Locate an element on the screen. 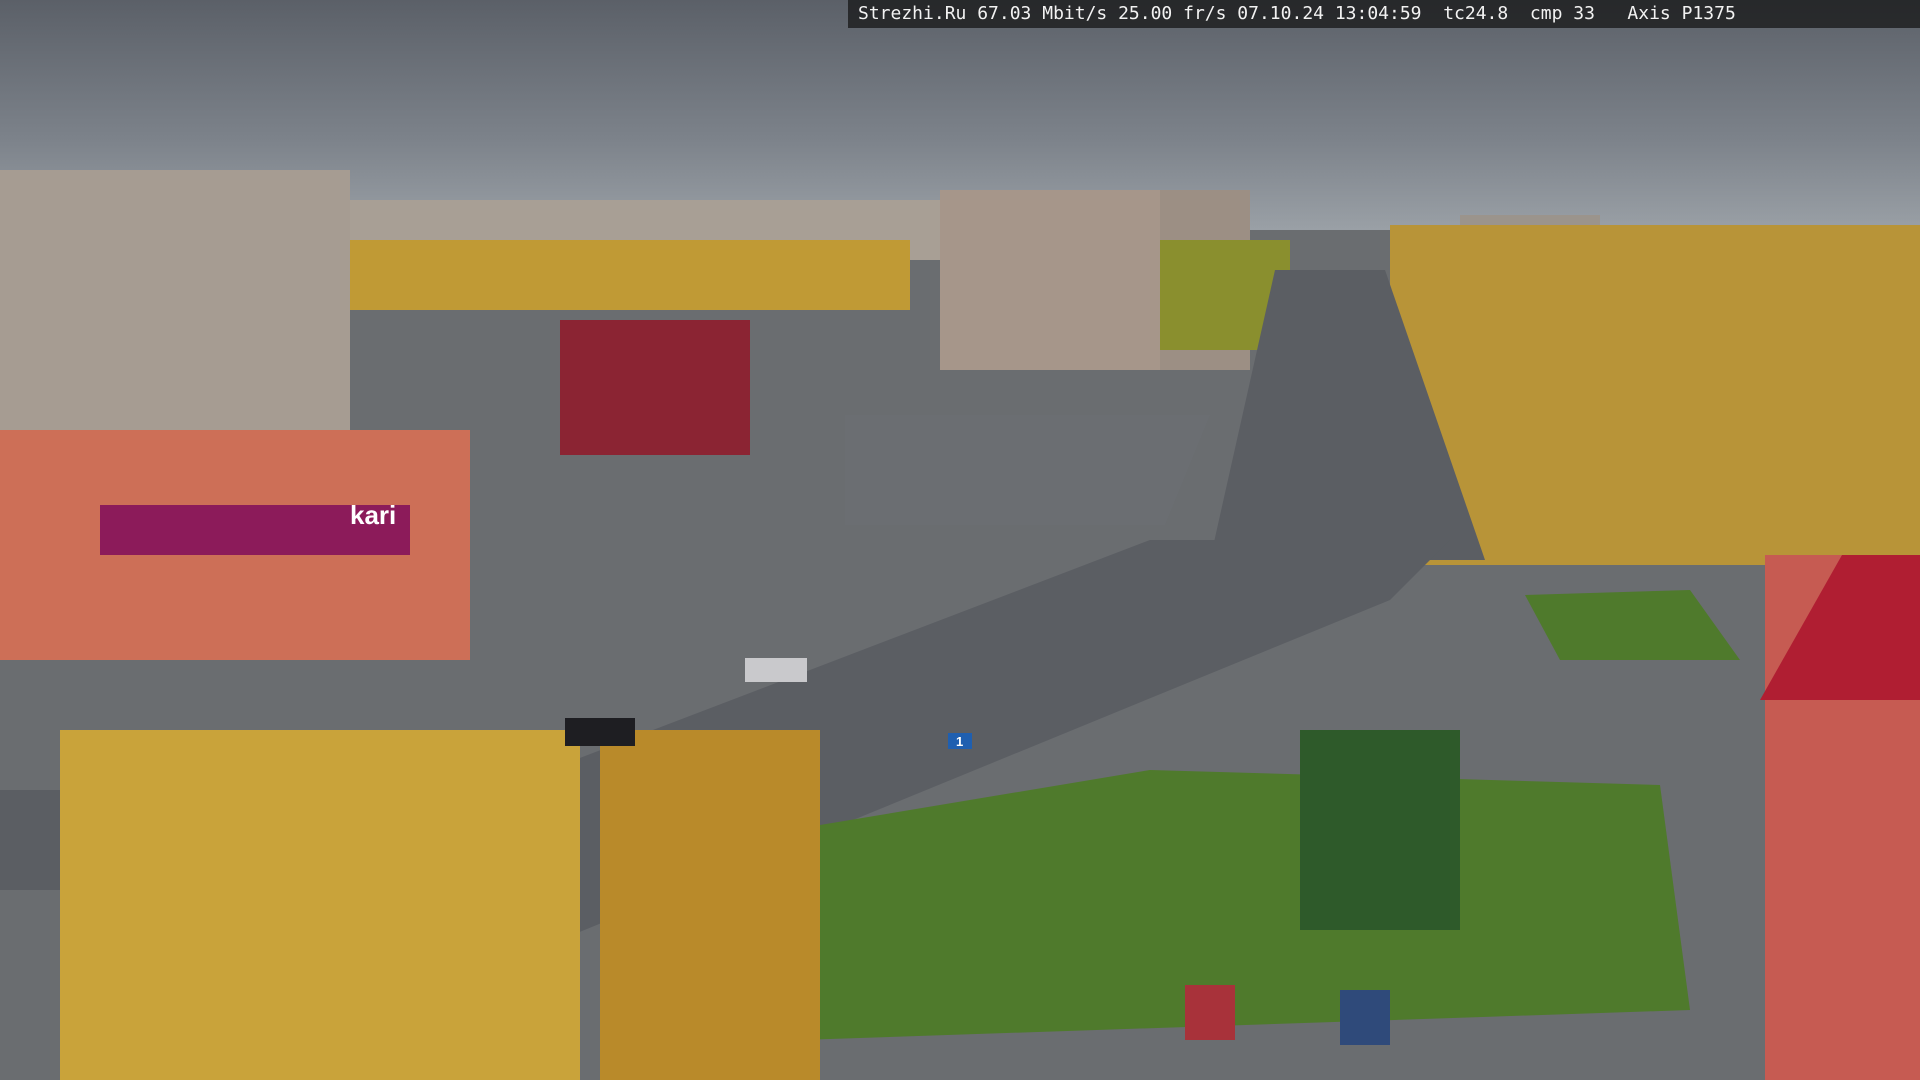  tower-block-right is located at coordinates (1050, 280).